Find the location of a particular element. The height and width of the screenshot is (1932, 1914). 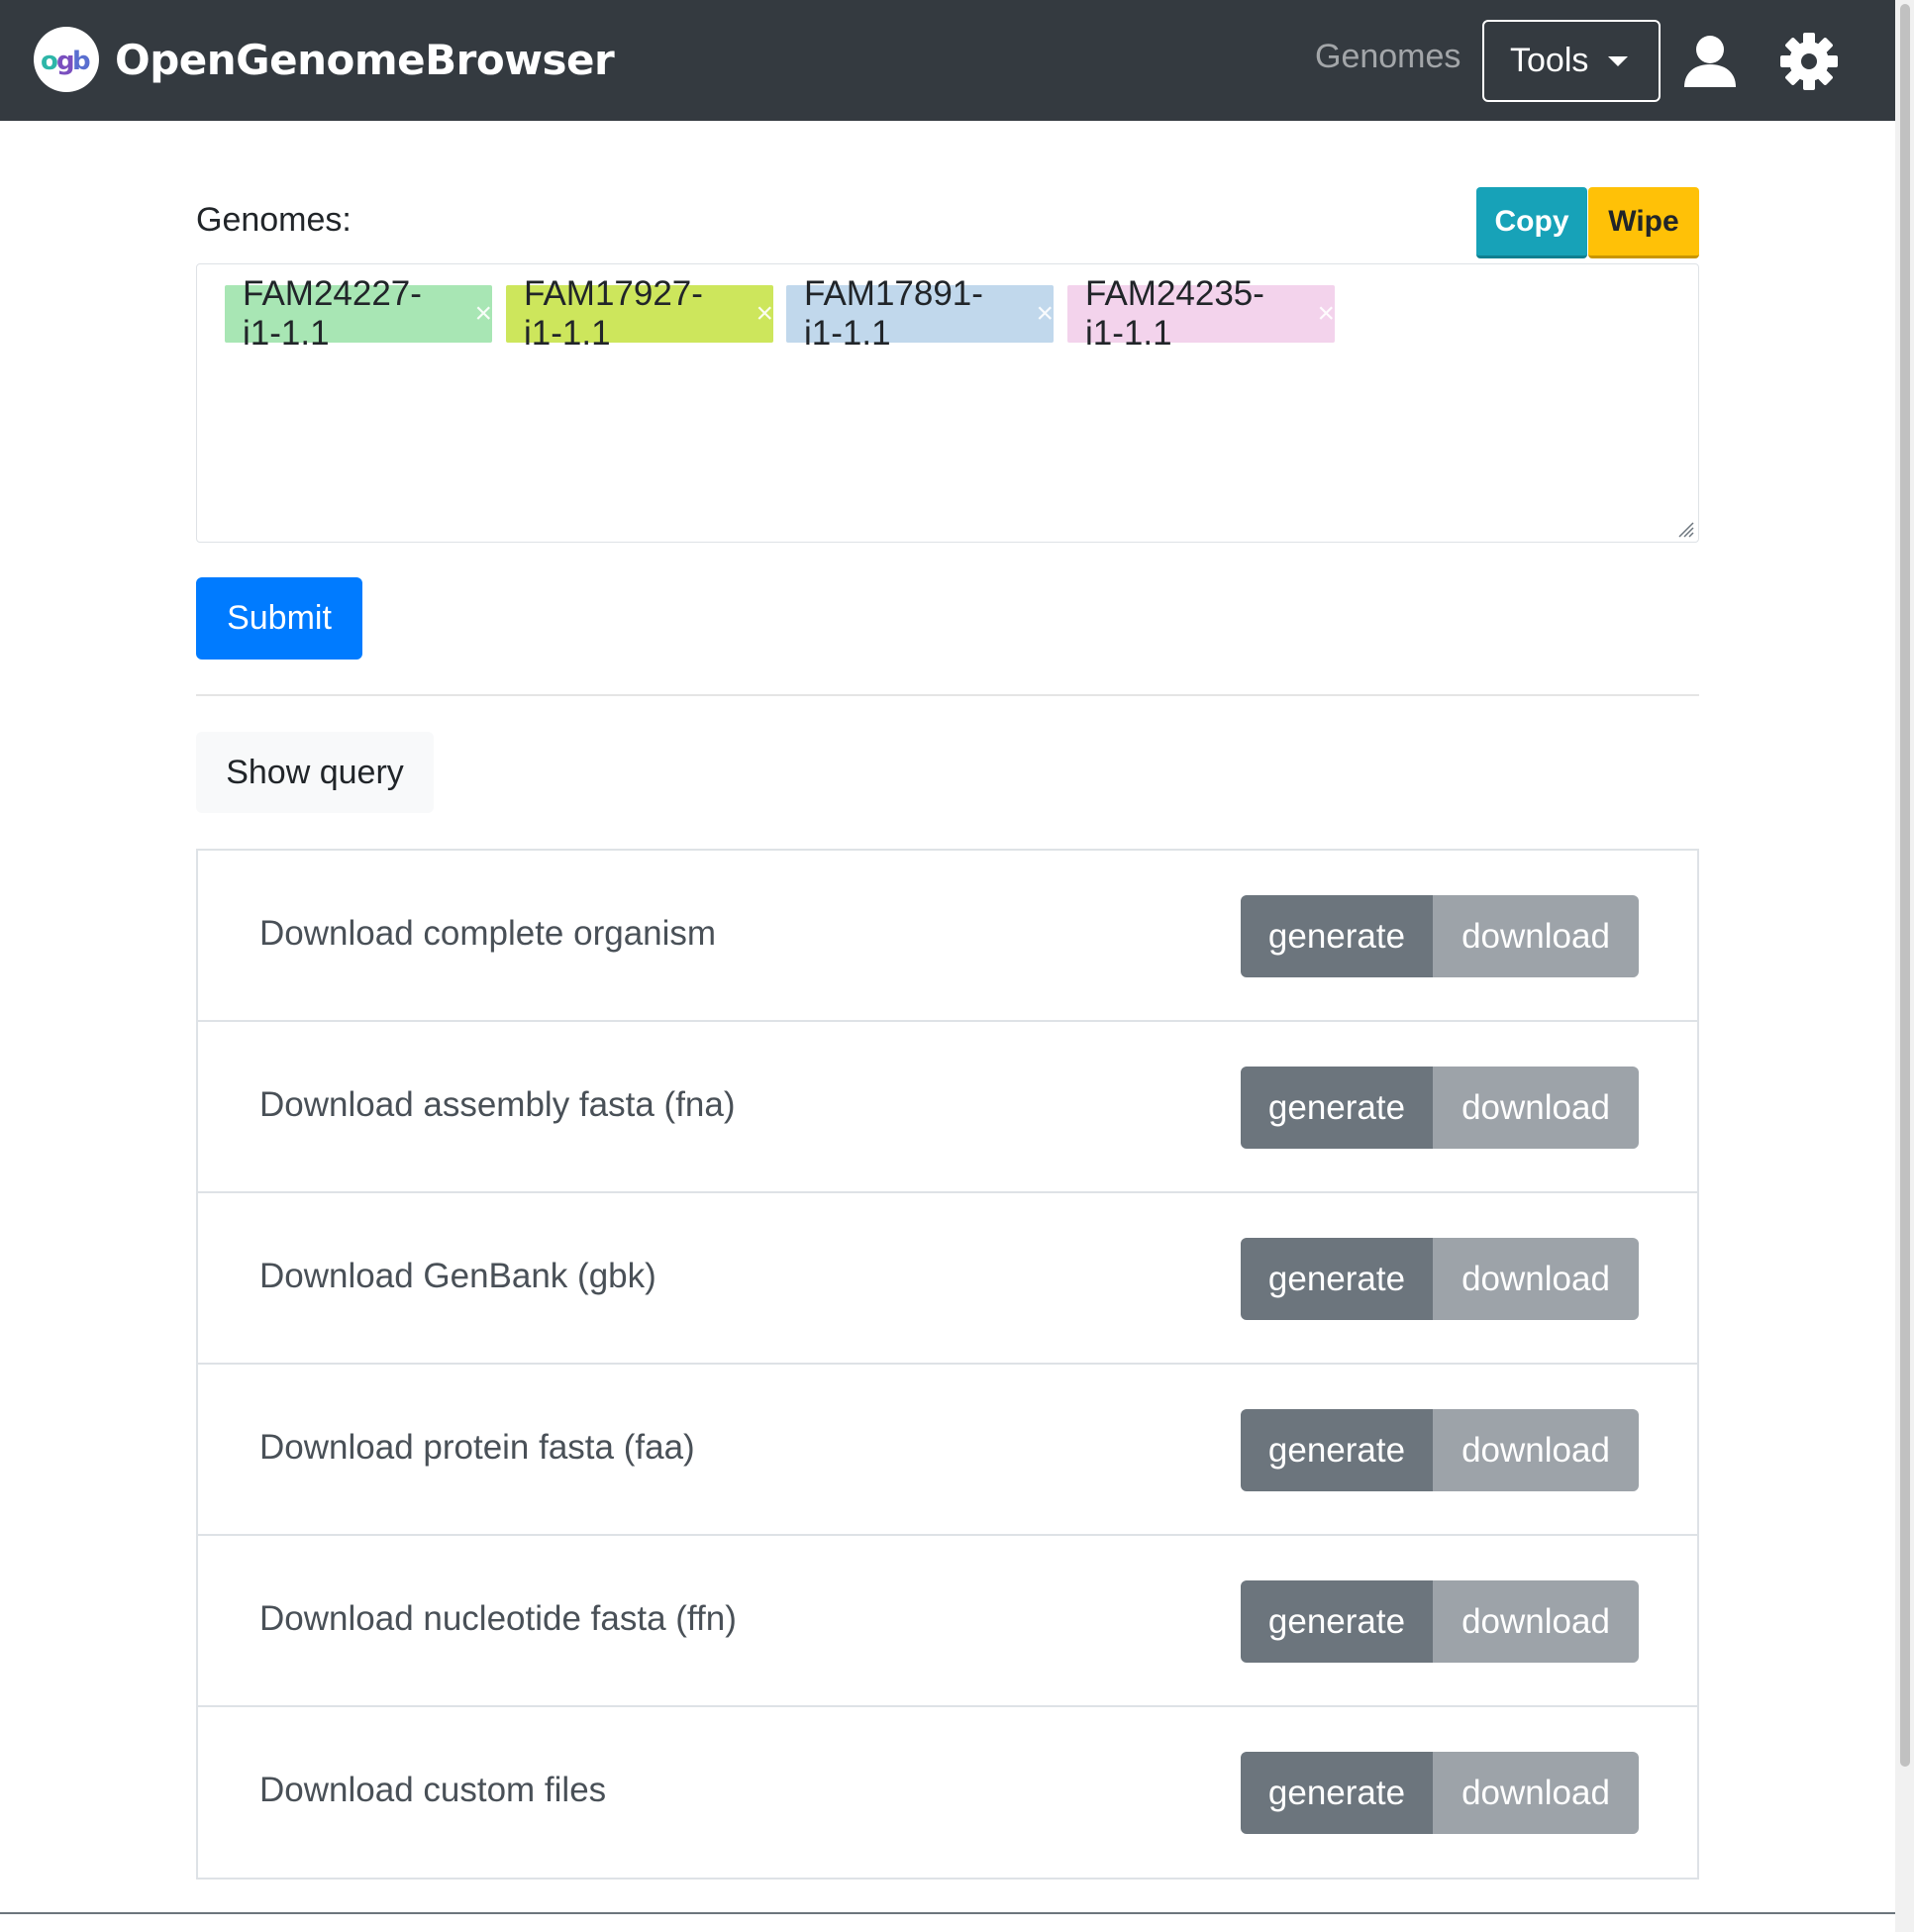

download-label: Download protein fasta (faa) is located at coordinates (477, 1447).